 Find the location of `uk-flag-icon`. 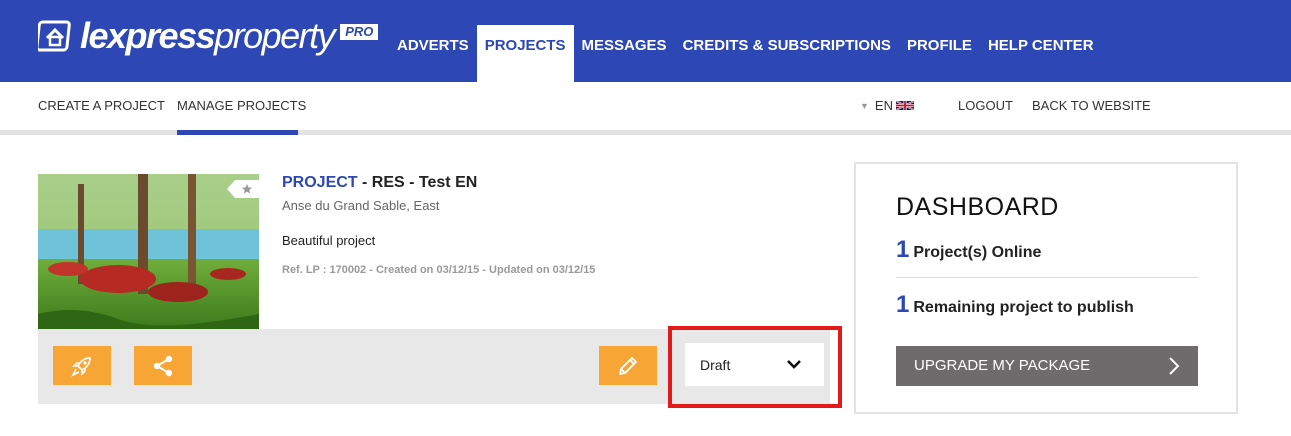

uk-flag-icon is located at coordinates (904, 105).